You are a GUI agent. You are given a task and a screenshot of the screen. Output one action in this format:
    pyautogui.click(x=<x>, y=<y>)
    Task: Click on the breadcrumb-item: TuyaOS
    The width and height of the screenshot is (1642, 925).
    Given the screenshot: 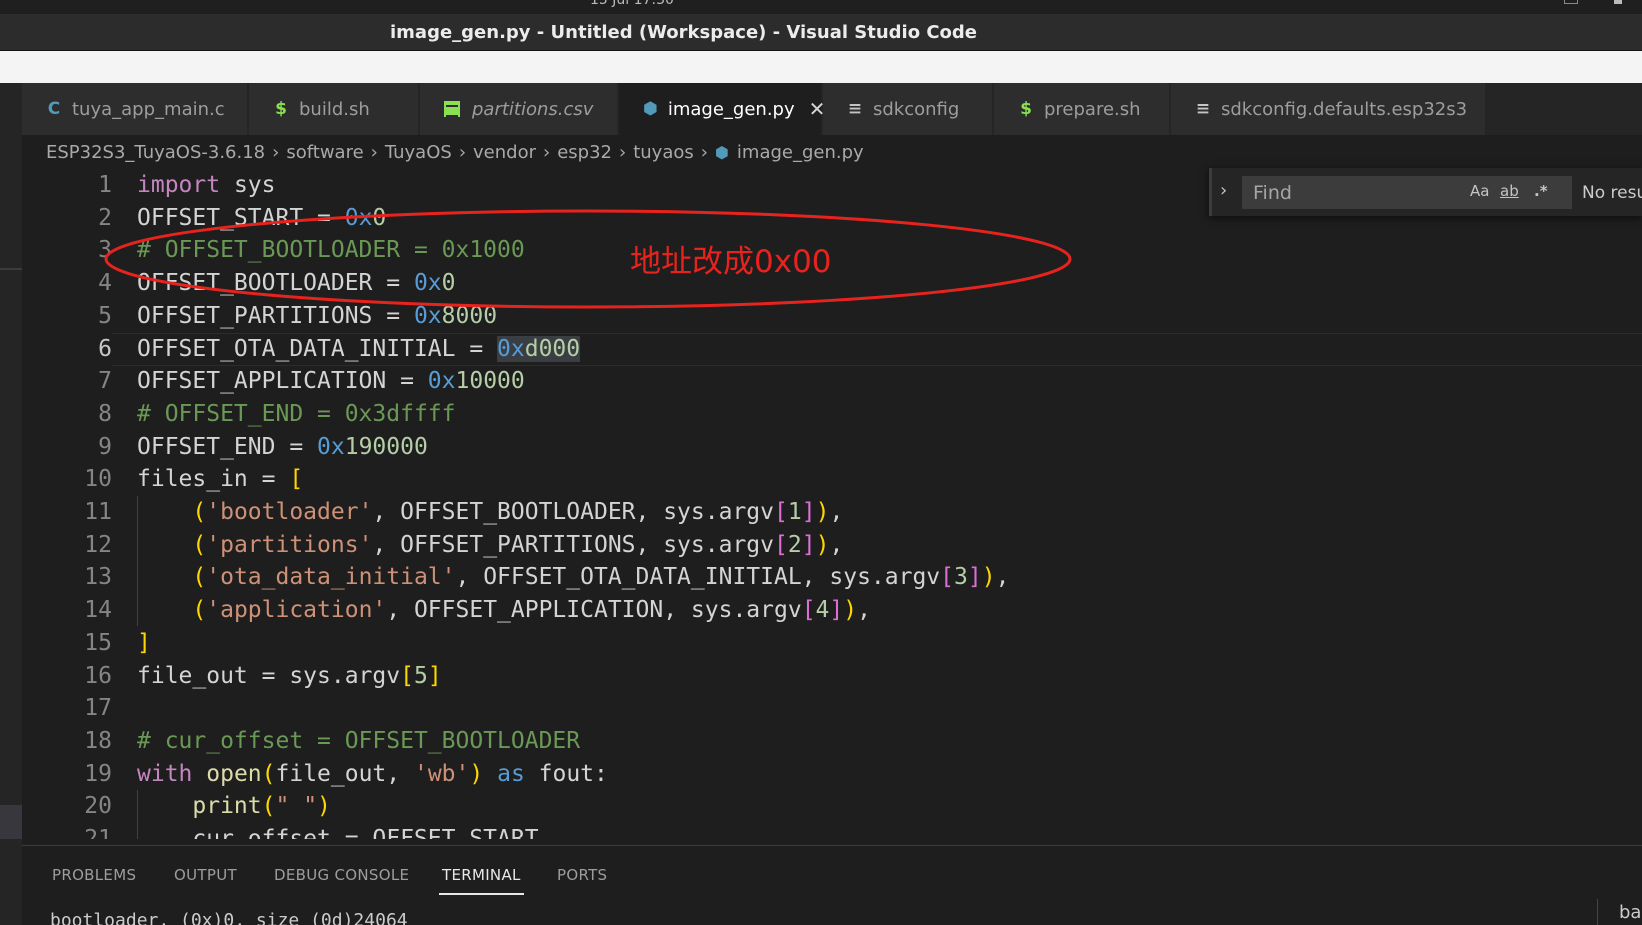 What is the action you would take?
    pyautogui.click(x=418, y=152)
    